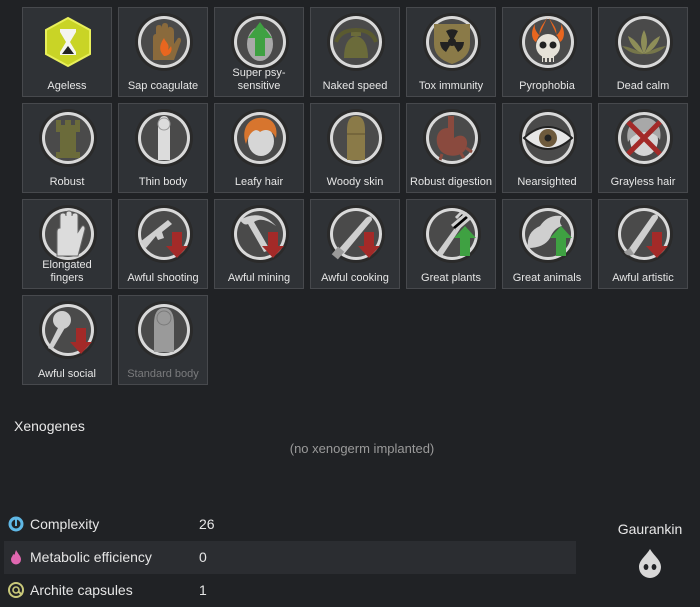 The height and width of the screenshot is (607, 700). Describe the element at coordinates (452, 234) in the screenshot. I see `plant-up-arrow-icon` at that location.